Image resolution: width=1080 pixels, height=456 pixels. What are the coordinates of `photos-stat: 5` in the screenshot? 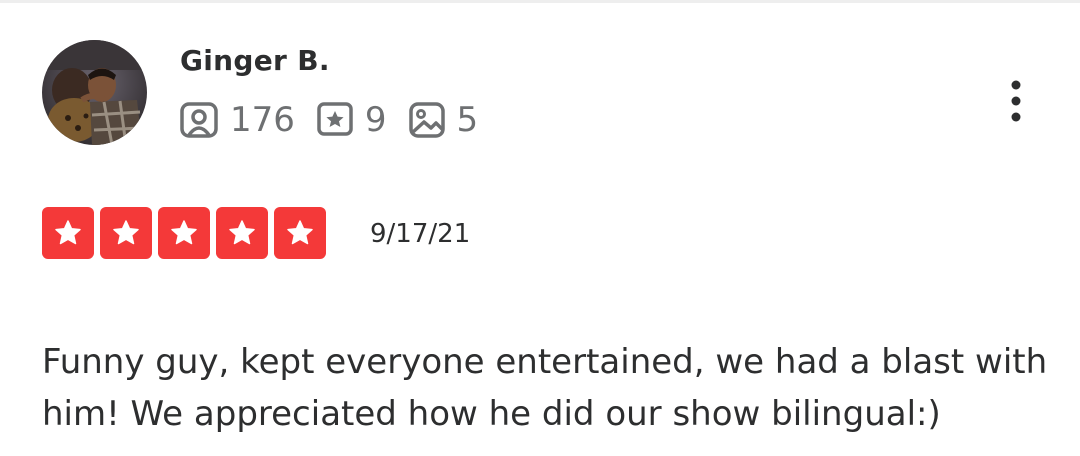 It's located at (443, 120).